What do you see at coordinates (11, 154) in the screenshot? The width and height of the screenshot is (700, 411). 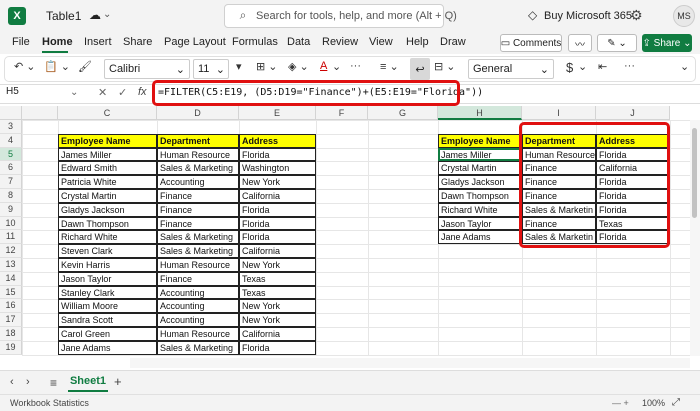 I see `row-header-5: 5` at bounding box center [11, 154].